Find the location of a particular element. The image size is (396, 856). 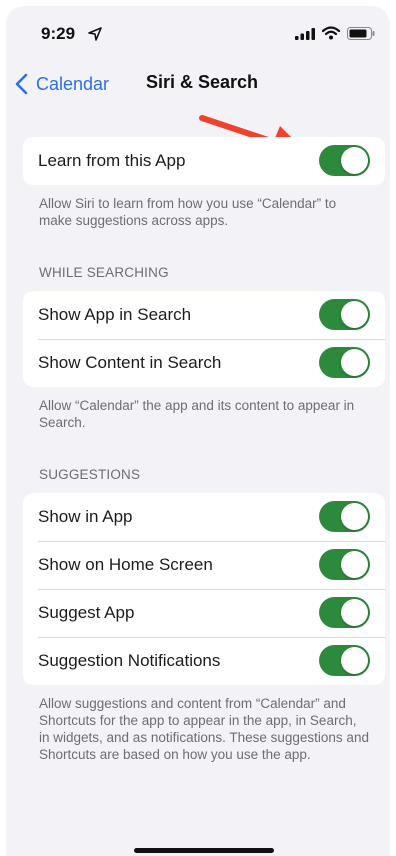

back-label: Calendar is located at coordinates (73, 83).